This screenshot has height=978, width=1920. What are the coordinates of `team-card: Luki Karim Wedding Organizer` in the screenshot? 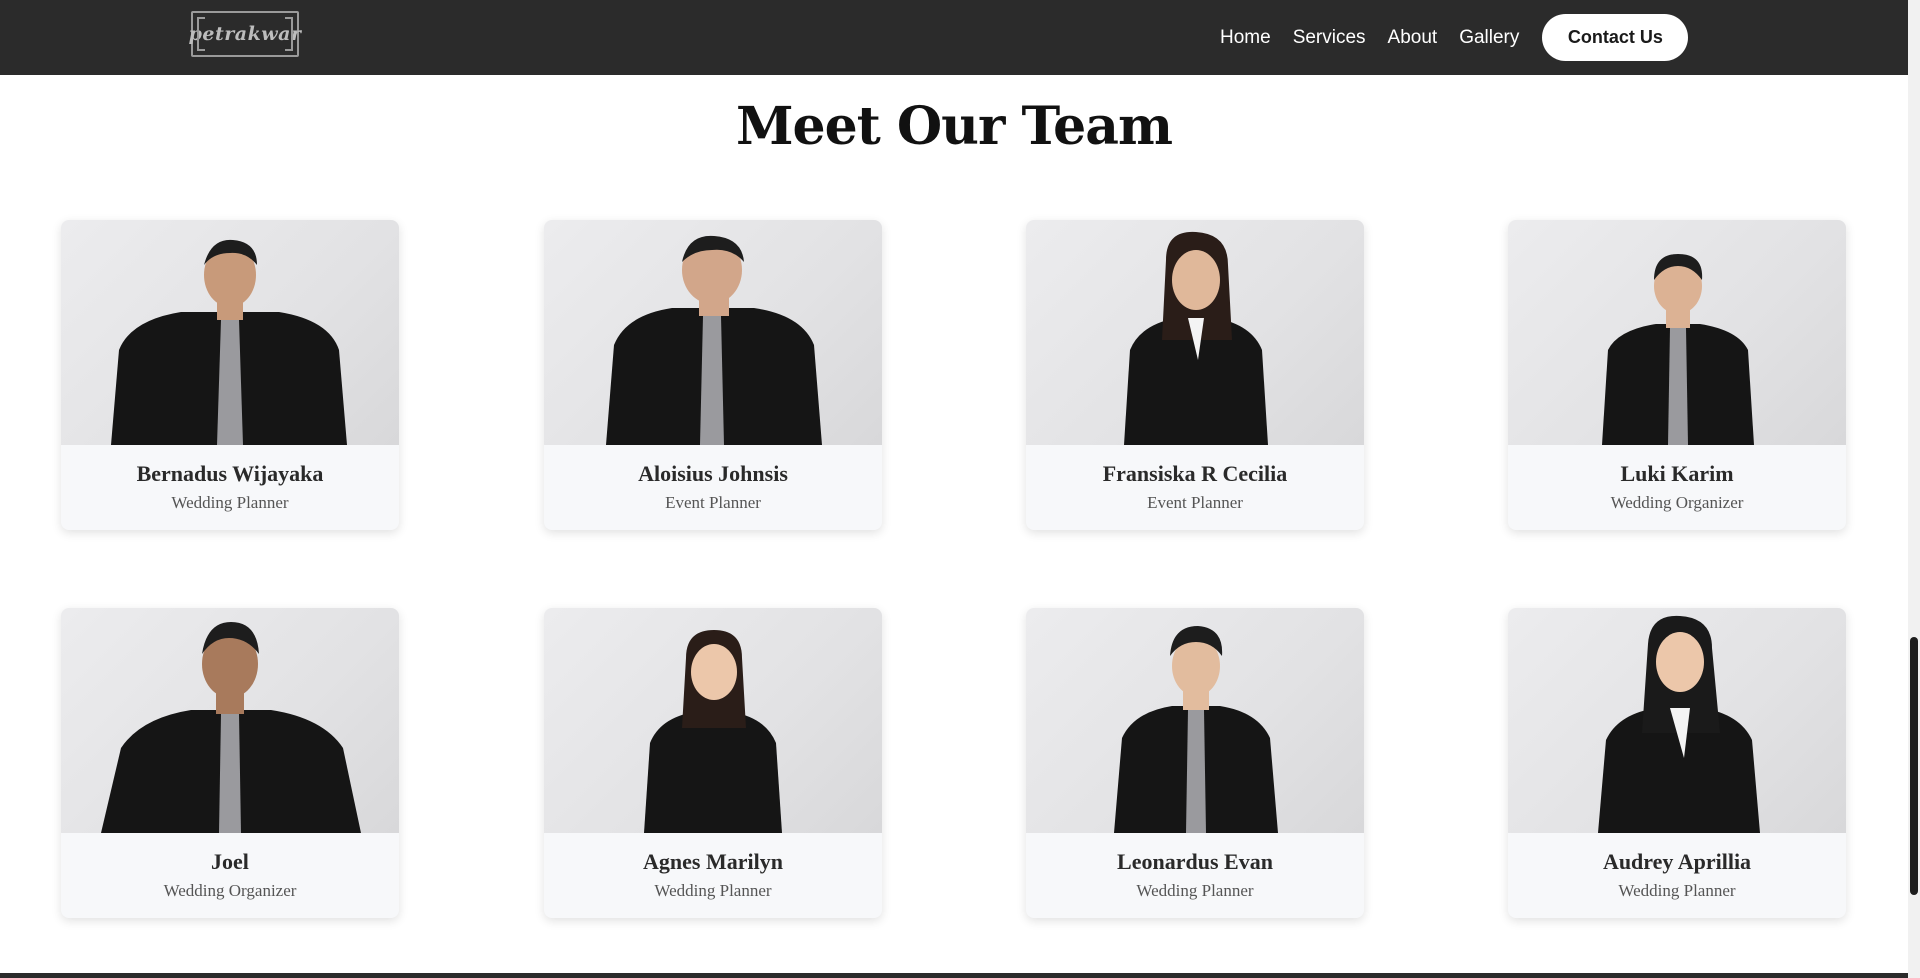 It's located at (1677, 375).